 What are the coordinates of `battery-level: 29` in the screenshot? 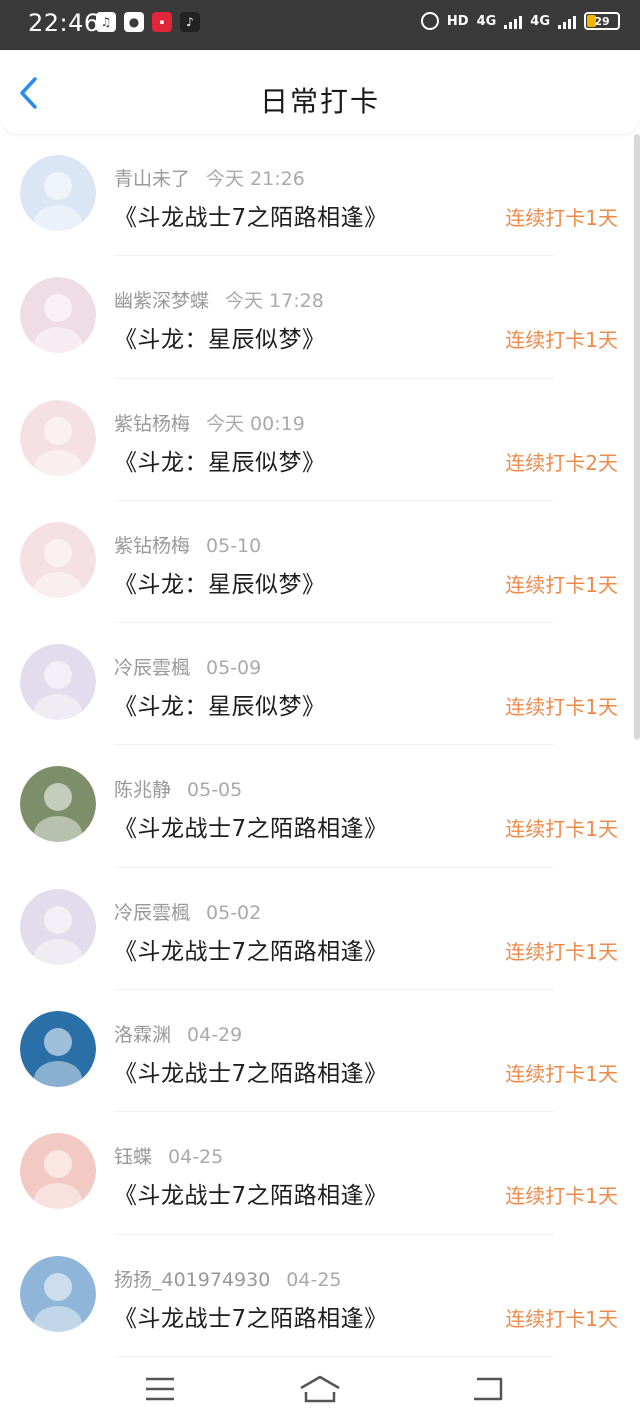 It's located at (602, 21).